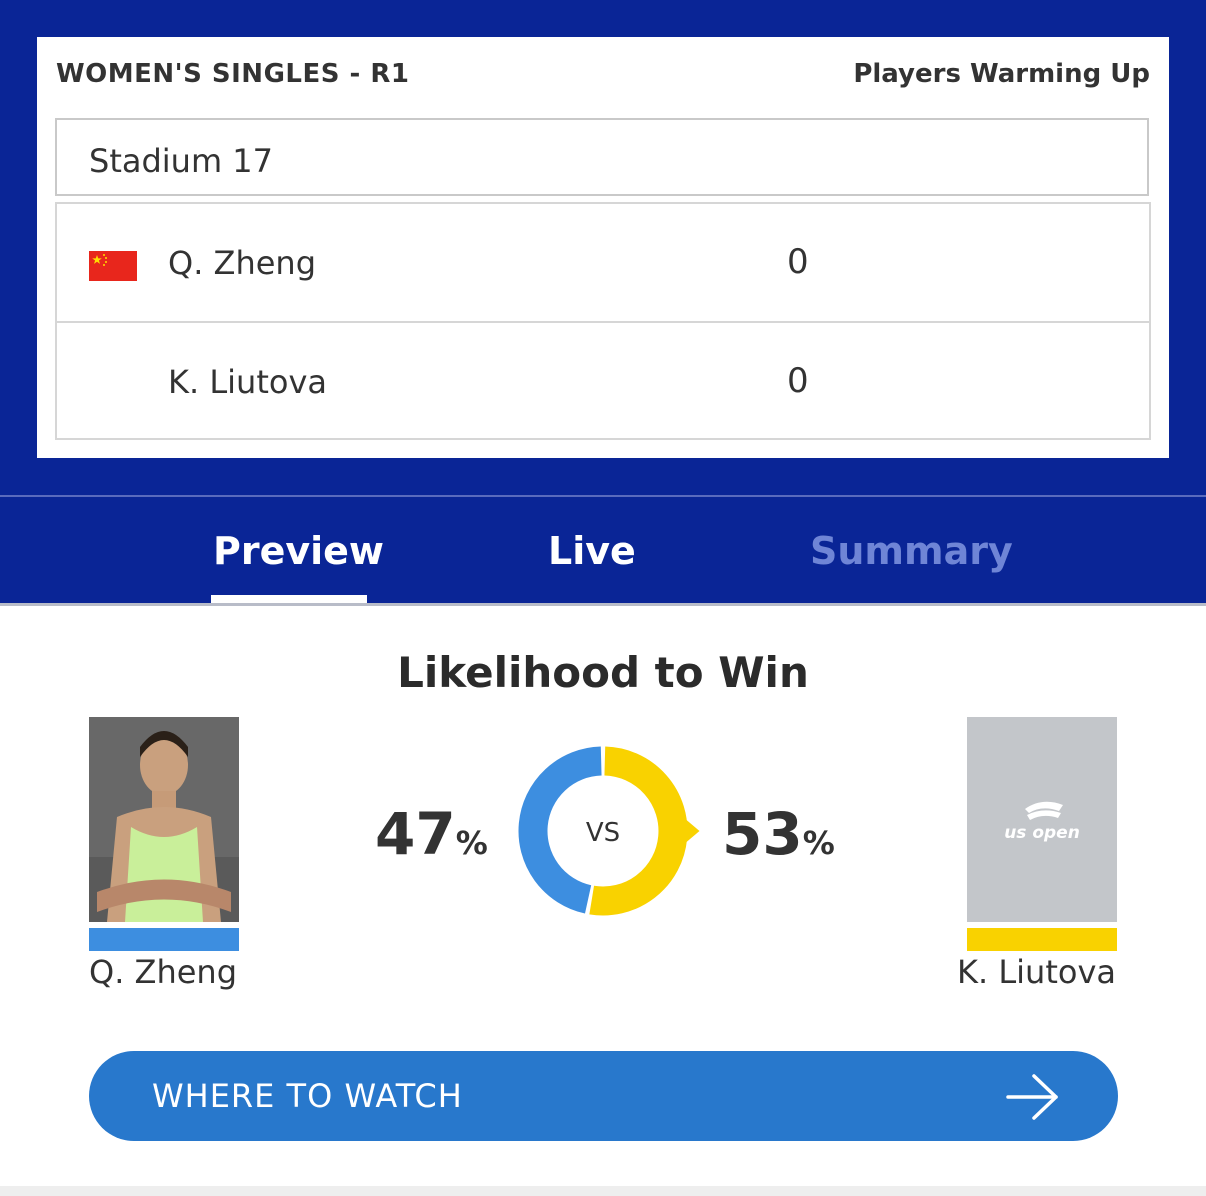  What do you see at coordinates (242, 263) in the screenshot?
I see `player-name: Q. Zheng` at bounding box center [242, 263].